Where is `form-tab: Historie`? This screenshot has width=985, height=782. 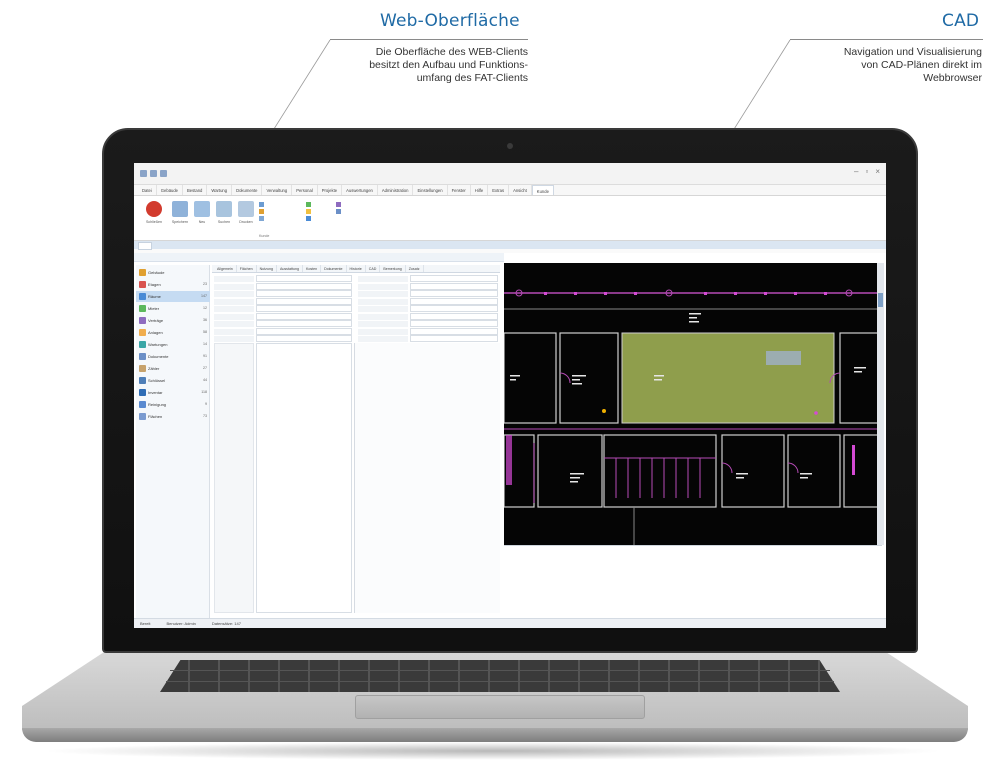
form-tab: Historie is located at coordinates (356, 268).